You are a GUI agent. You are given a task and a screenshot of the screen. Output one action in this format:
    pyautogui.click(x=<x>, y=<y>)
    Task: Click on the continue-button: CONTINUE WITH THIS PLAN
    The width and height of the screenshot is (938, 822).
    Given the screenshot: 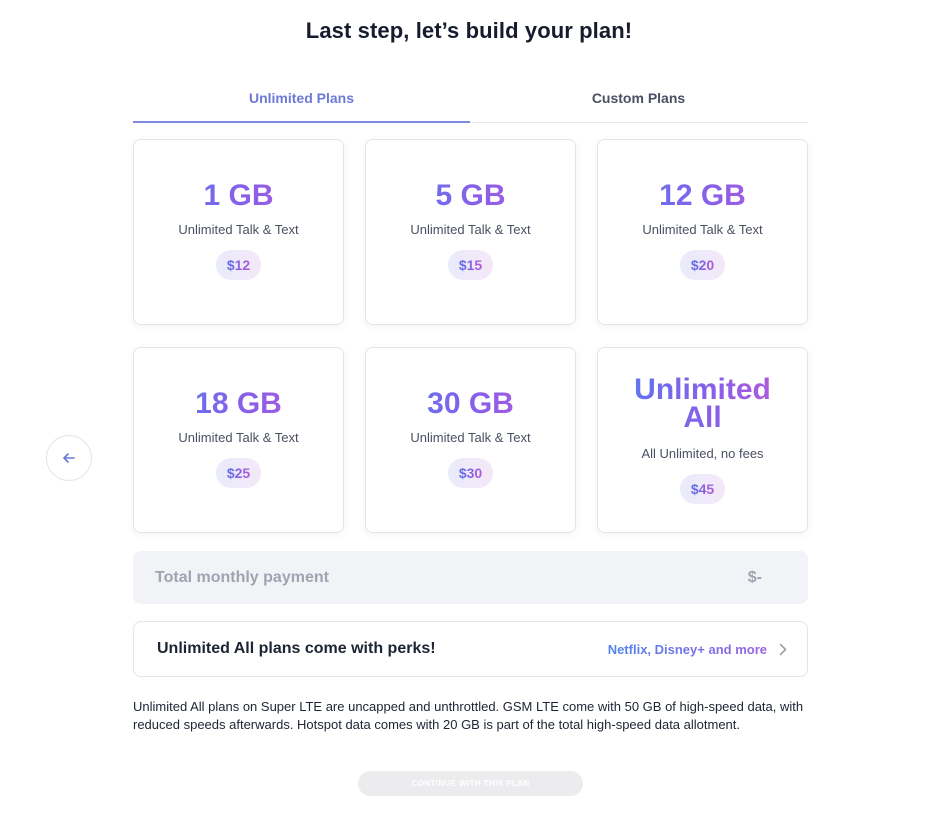 What is the action you would take?
    pyautogui.click(x=470, y=783)
    